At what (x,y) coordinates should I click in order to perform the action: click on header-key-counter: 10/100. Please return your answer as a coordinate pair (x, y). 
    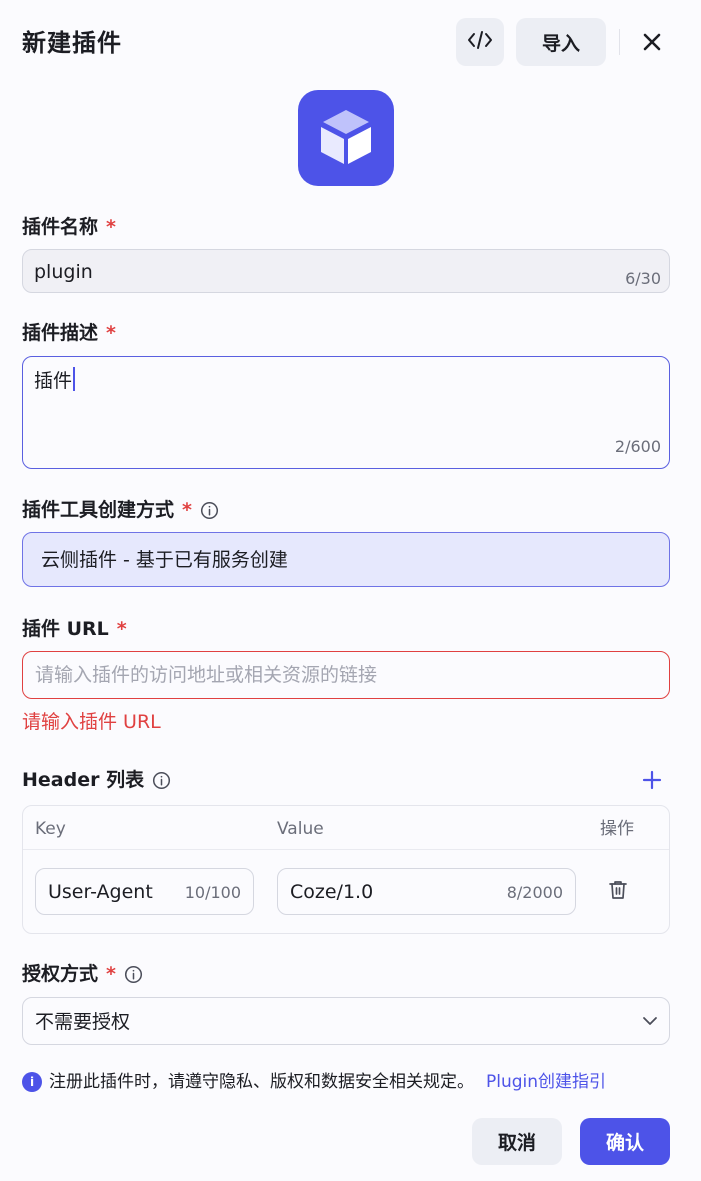
    Looking at the image, I should click on (212, 892).